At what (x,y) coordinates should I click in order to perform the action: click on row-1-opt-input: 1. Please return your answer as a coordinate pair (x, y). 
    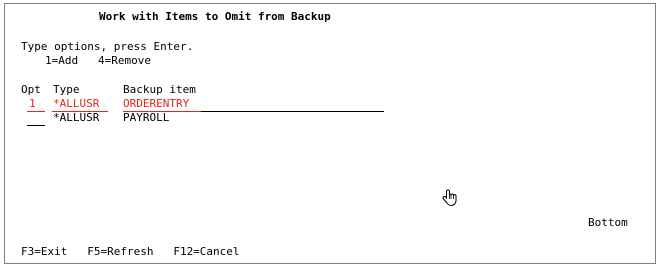
    Looking at the image, I should click on (32, 103).